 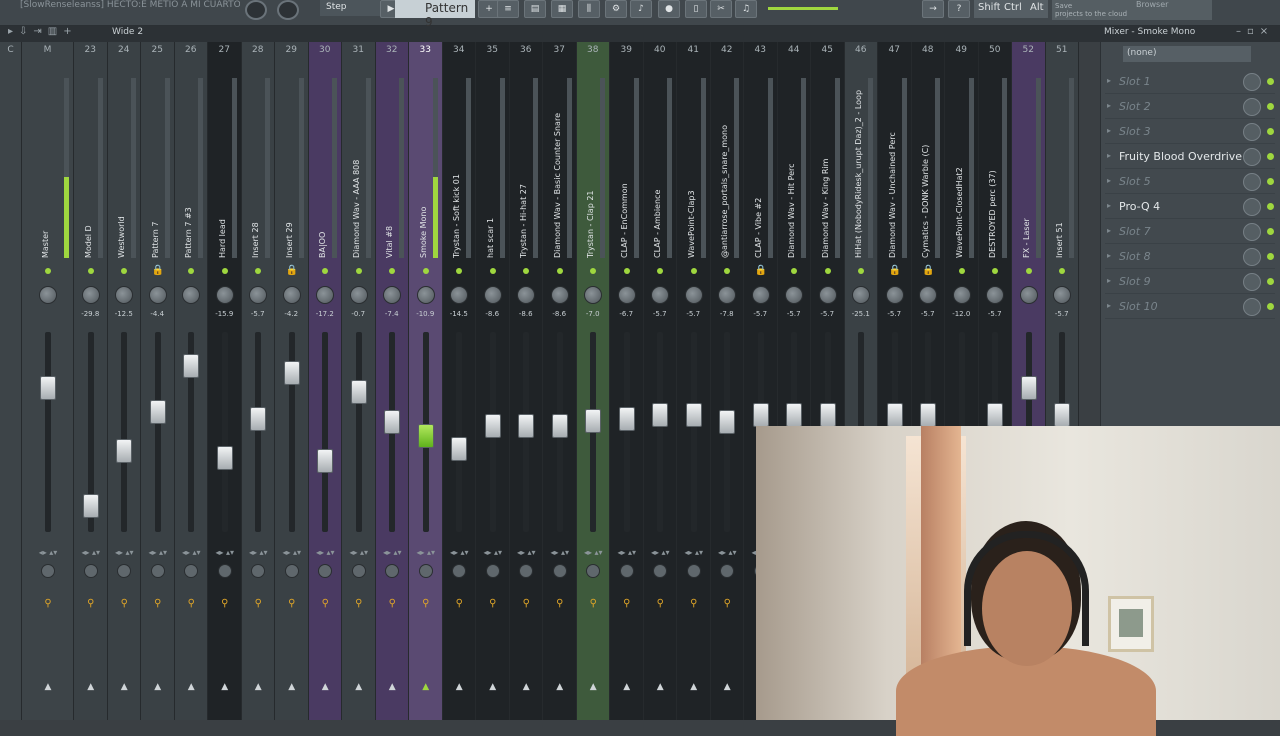 What do you see at coordinates (158, 381) in the screenshot?
I see `mixer-track-25: 25 Pattern 7 🔒 -4.4 ◂▸ ▴▾ ⚲ ▲` at bounding box center [158, 381].